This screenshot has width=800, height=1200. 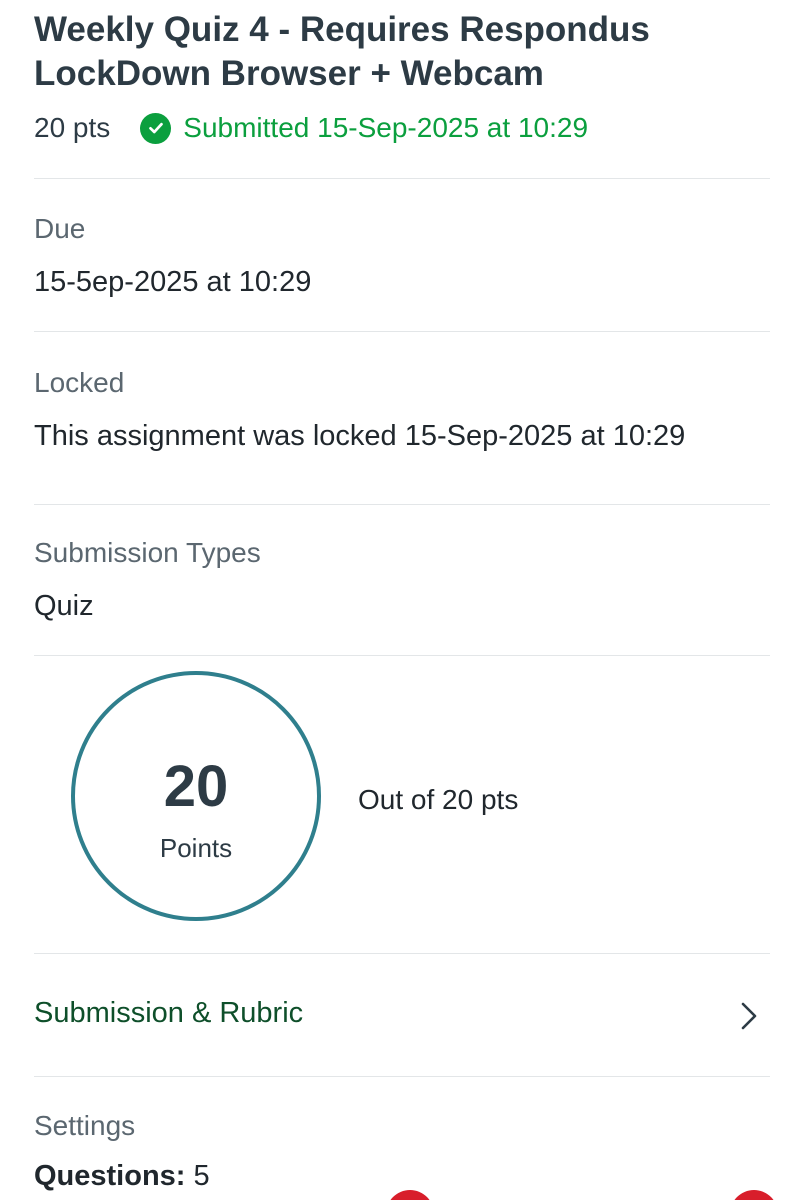 I want to click on assignment-points: 20 pts, so click(x=72, y=127).